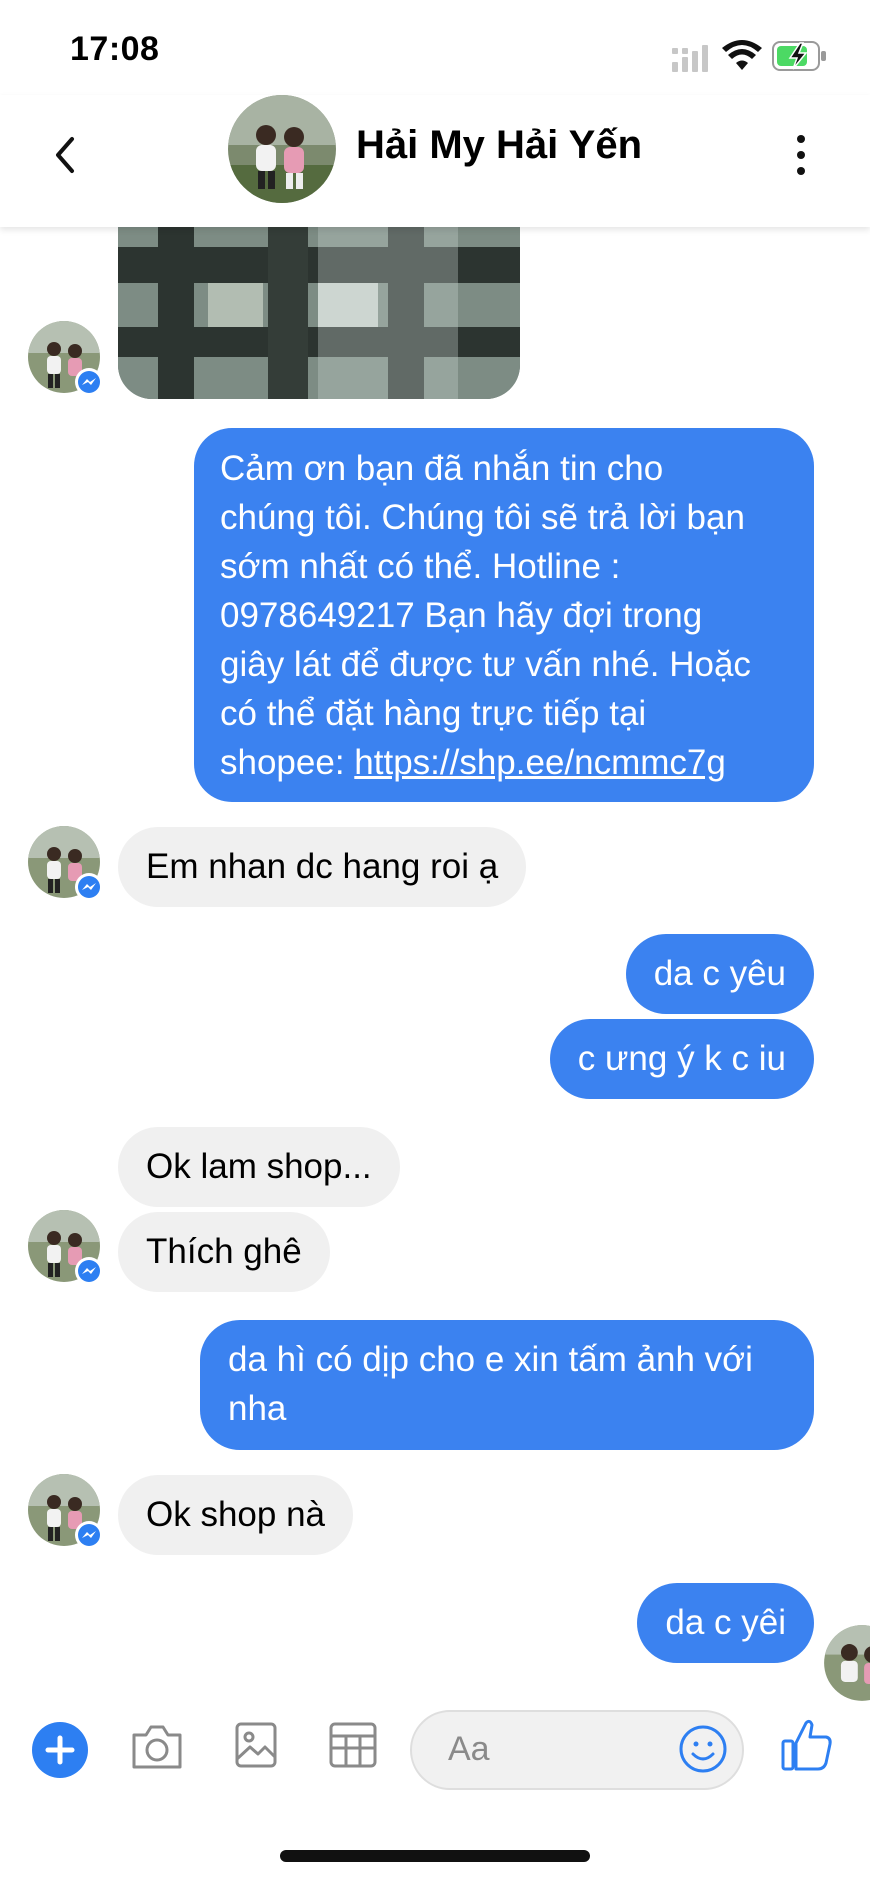  What do you see at coordinates (703, 1749) in the screenshot?
I see `smile-icon` at bounding box center [703, 1749].